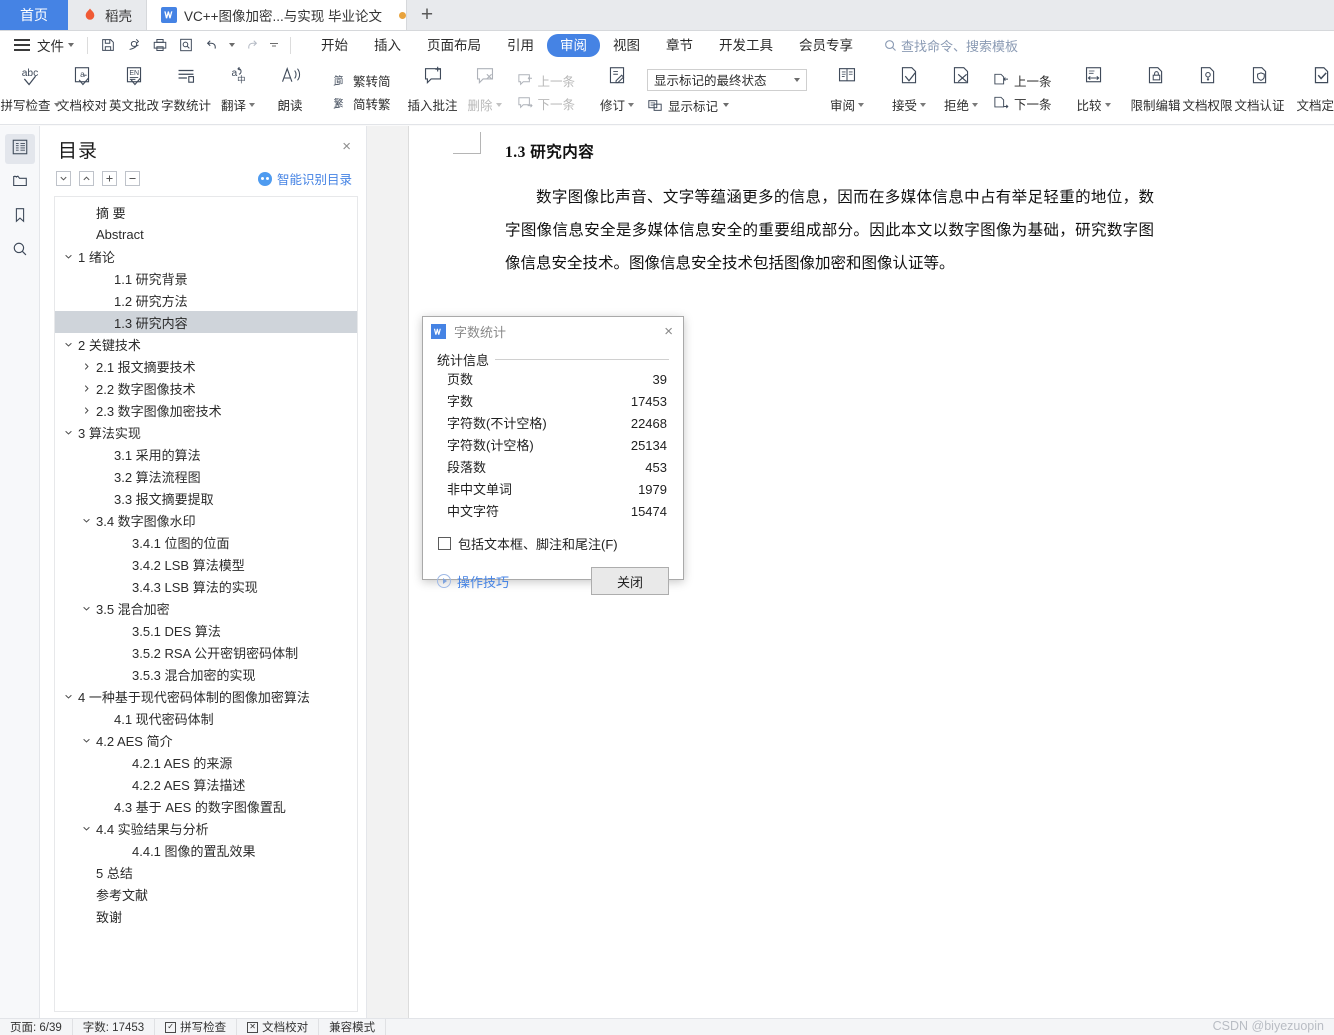 This screenshot has width=1334, height=1035. Describe the element at coordinates (160, 45) in the screenshot. I see `print-icon` at that location.